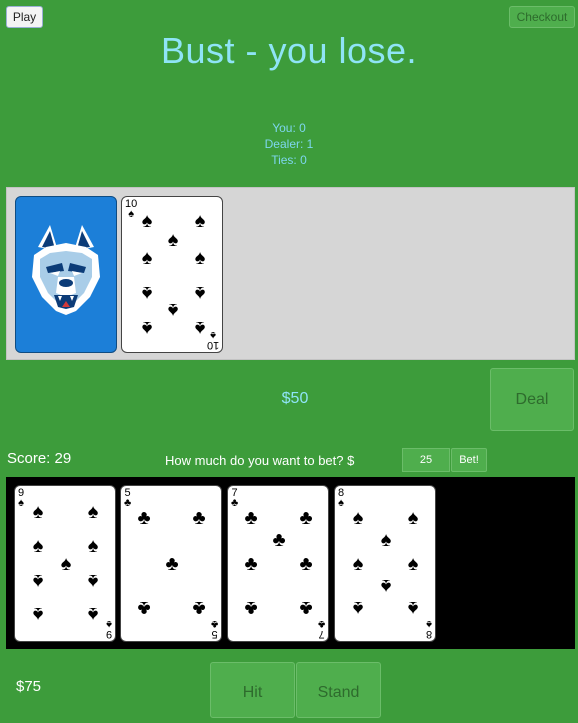 Image resolution: width=578 pixels, height=723 pixels. Describe the element at coordinates (172, 274) in the screenshot. I see `dealer-card-10-spades: 10 ♠ ♠ ♠ ♠ ♠ ♠ ♠ ♠ ♠ ♠ ♠ 10 ♠` at that location.